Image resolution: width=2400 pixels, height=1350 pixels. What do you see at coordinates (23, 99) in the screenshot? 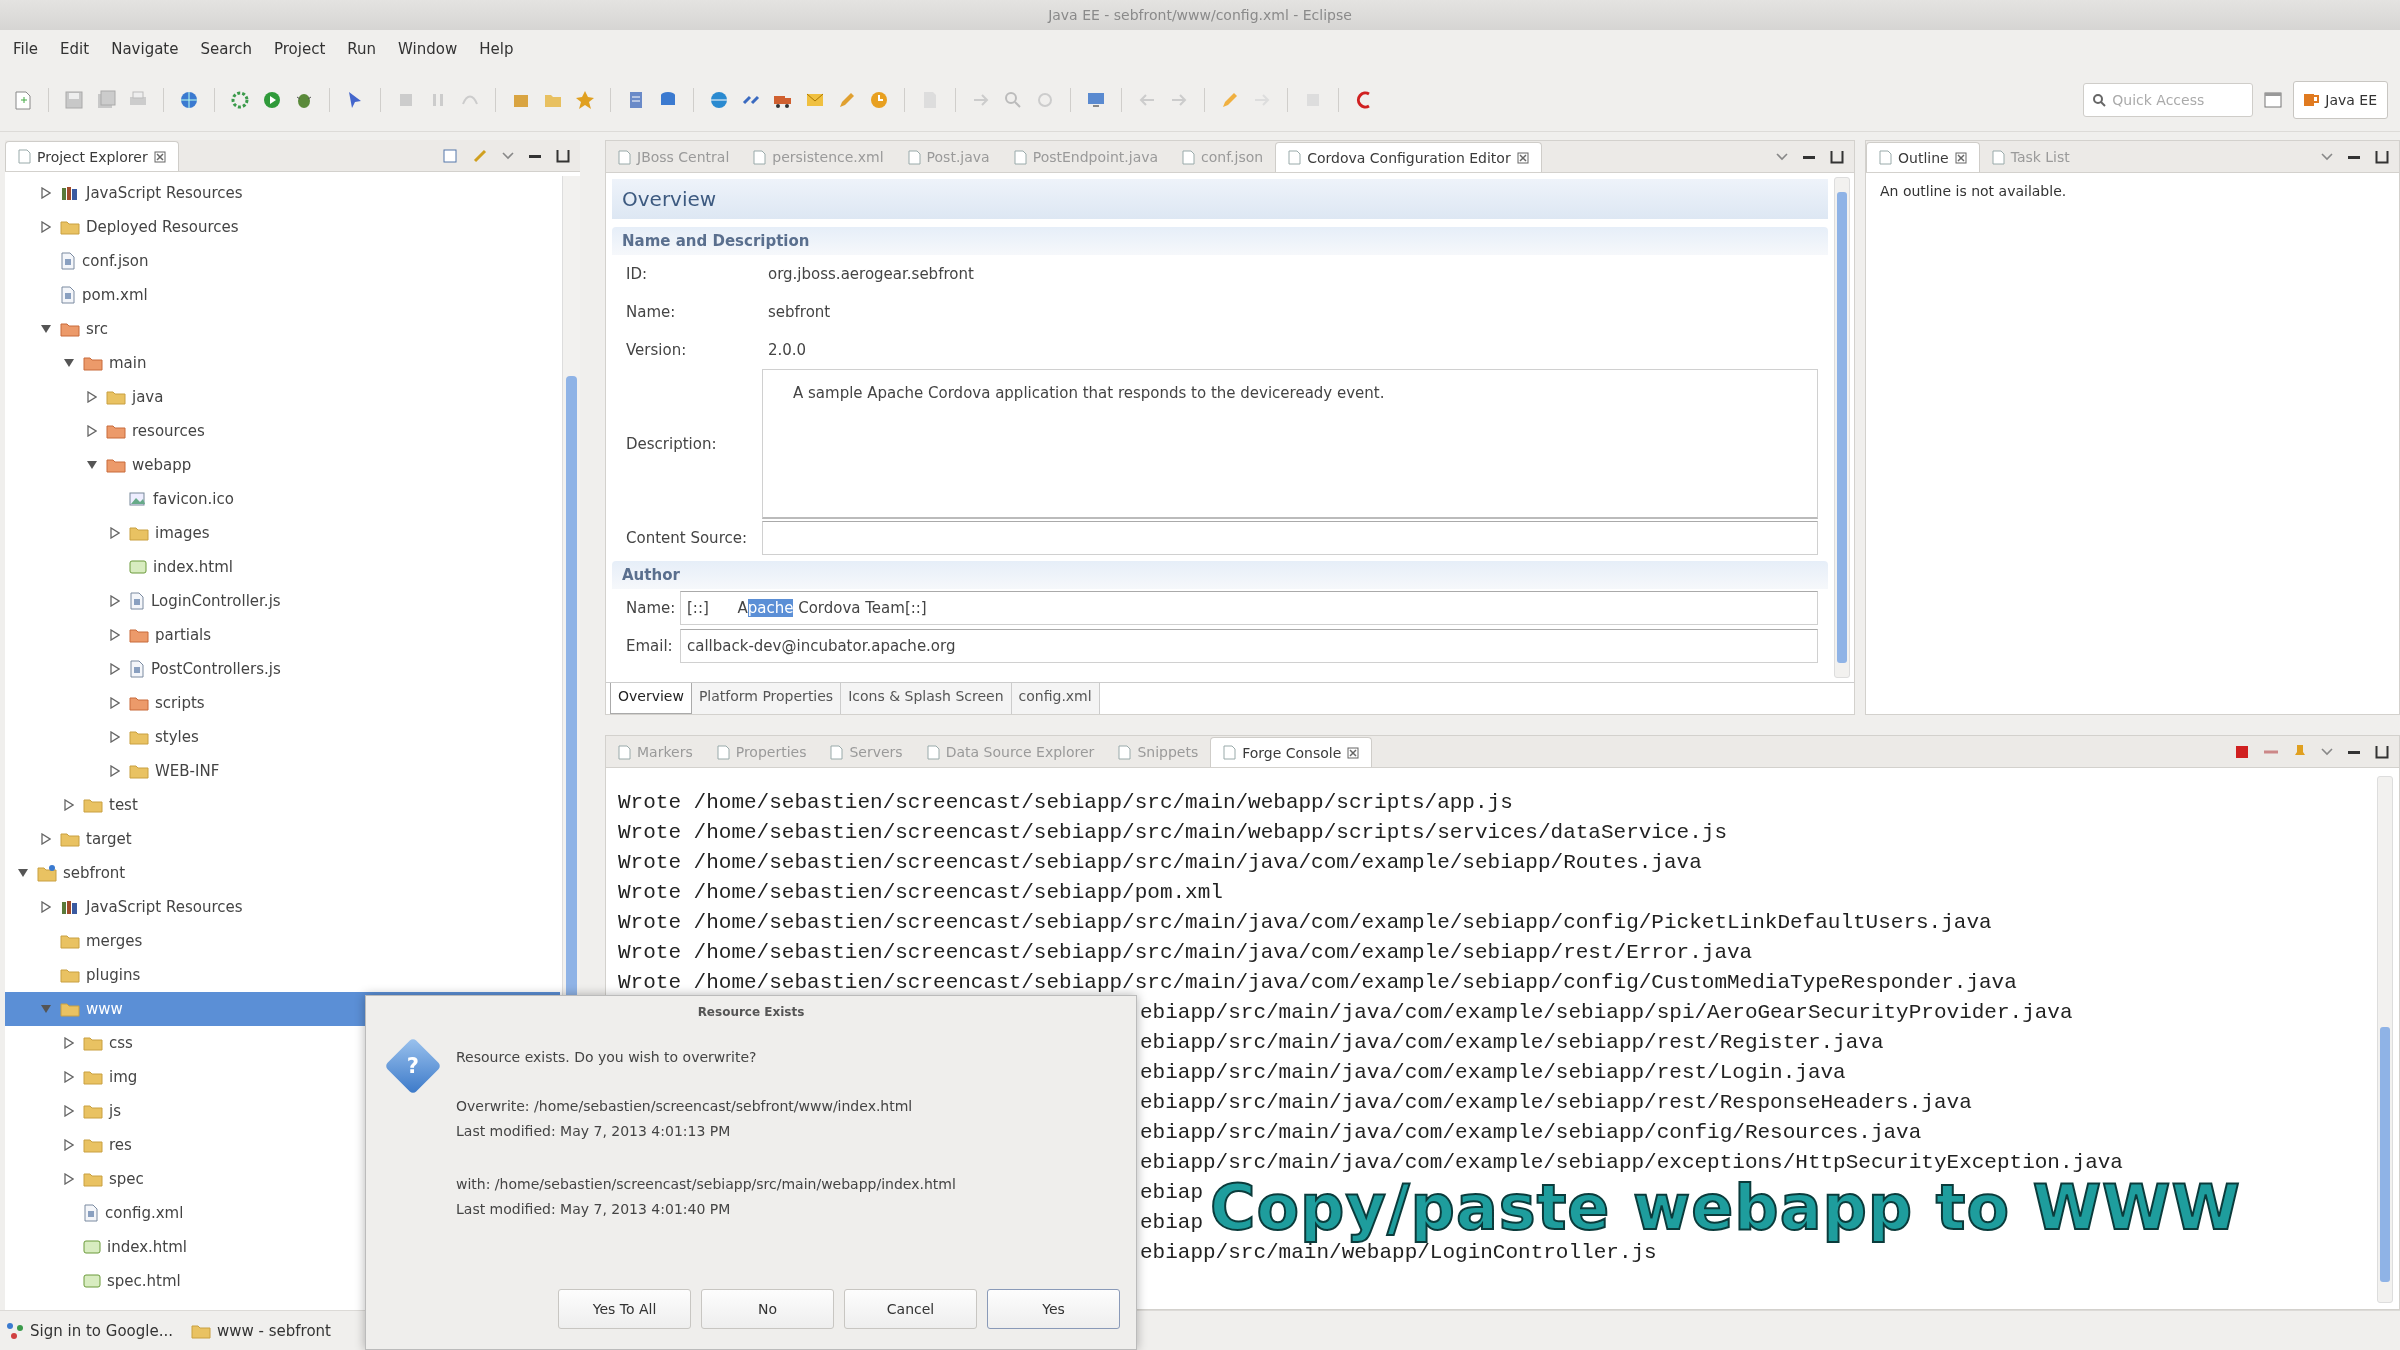
I see `new-file-icon` at bounding box center [23, 99].